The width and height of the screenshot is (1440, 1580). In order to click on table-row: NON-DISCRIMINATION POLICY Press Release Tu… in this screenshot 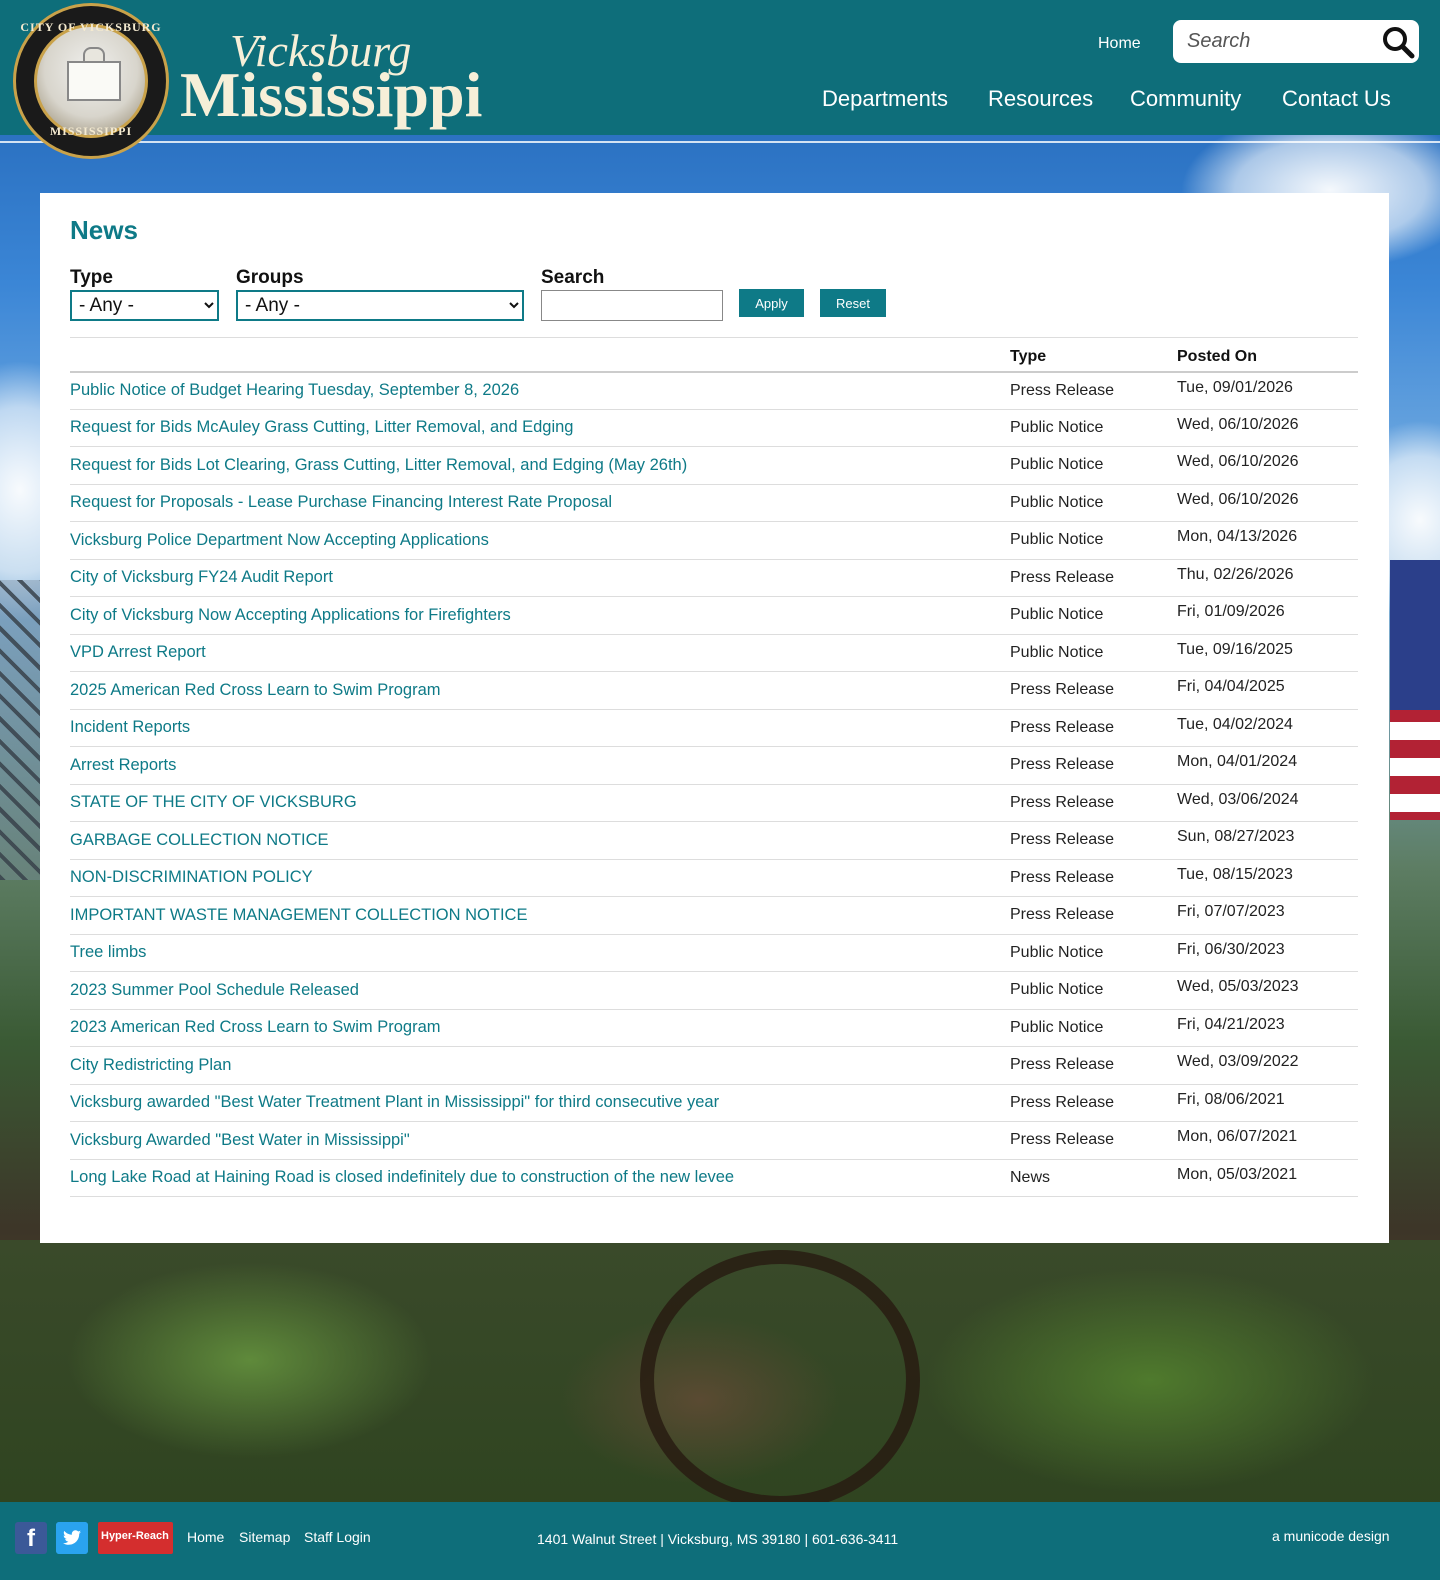, I will do `click(714, 878)`.